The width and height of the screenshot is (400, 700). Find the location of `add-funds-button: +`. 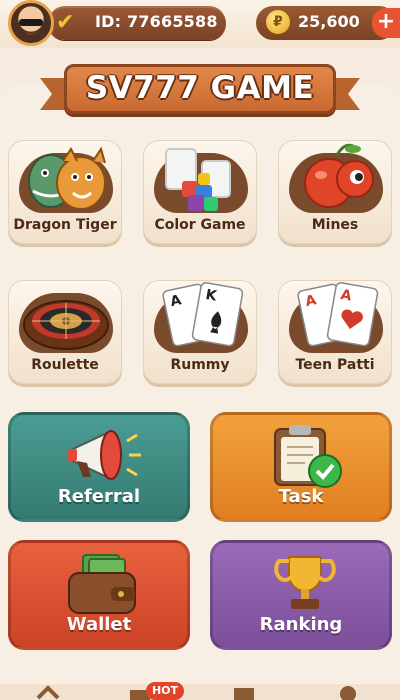

add-funds-button: + is located at coordinates (386, 23).